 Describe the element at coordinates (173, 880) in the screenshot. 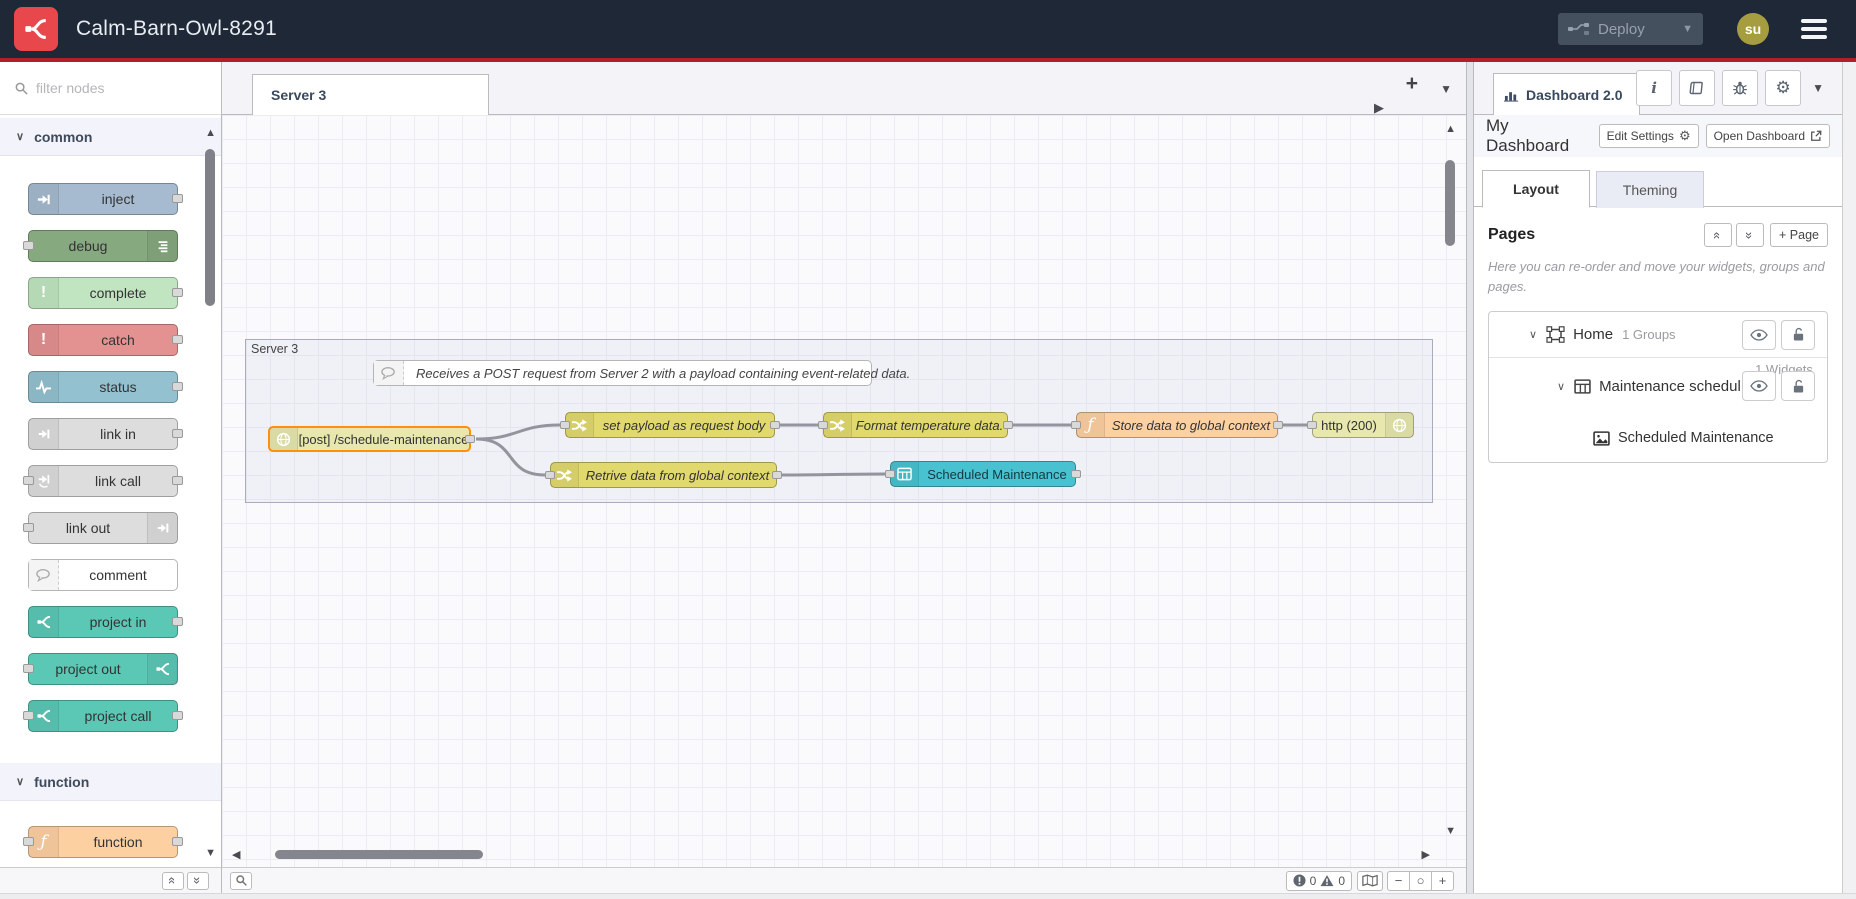

I see `collapse-all-button: «` at that location.